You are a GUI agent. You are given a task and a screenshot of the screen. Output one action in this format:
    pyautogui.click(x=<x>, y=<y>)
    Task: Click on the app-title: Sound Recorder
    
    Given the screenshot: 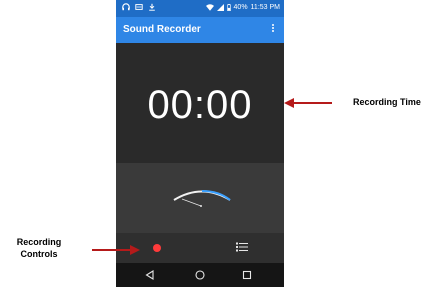 What is the action you would take?
    pyautogui.click(x=162, y=29)
    